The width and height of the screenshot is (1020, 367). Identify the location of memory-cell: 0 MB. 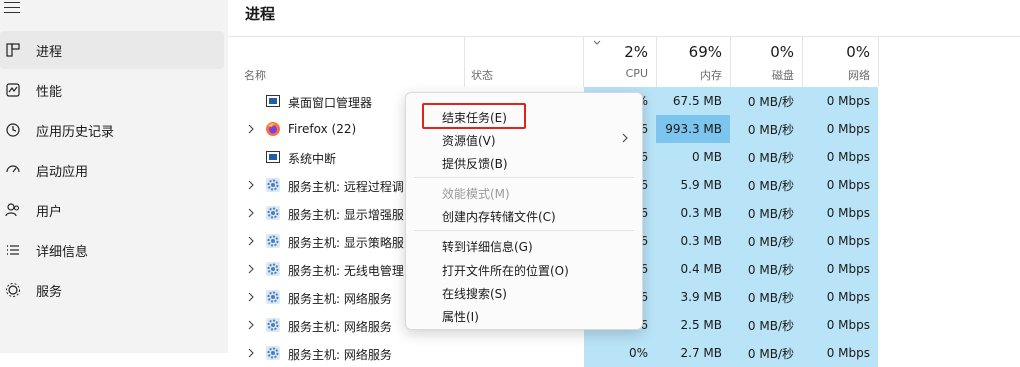
(693, 157).